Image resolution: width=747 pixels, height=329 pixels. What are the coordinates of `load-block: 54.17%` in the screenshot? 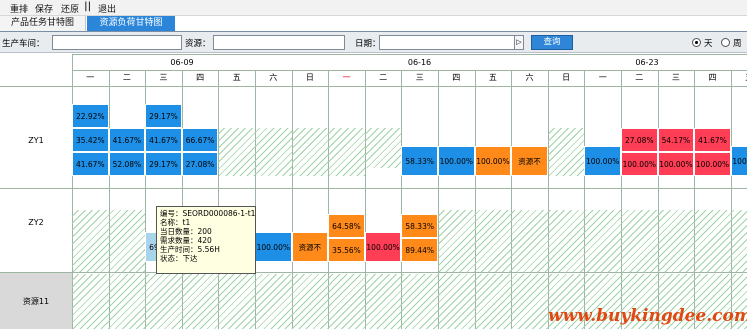 It's located at (676, 140).